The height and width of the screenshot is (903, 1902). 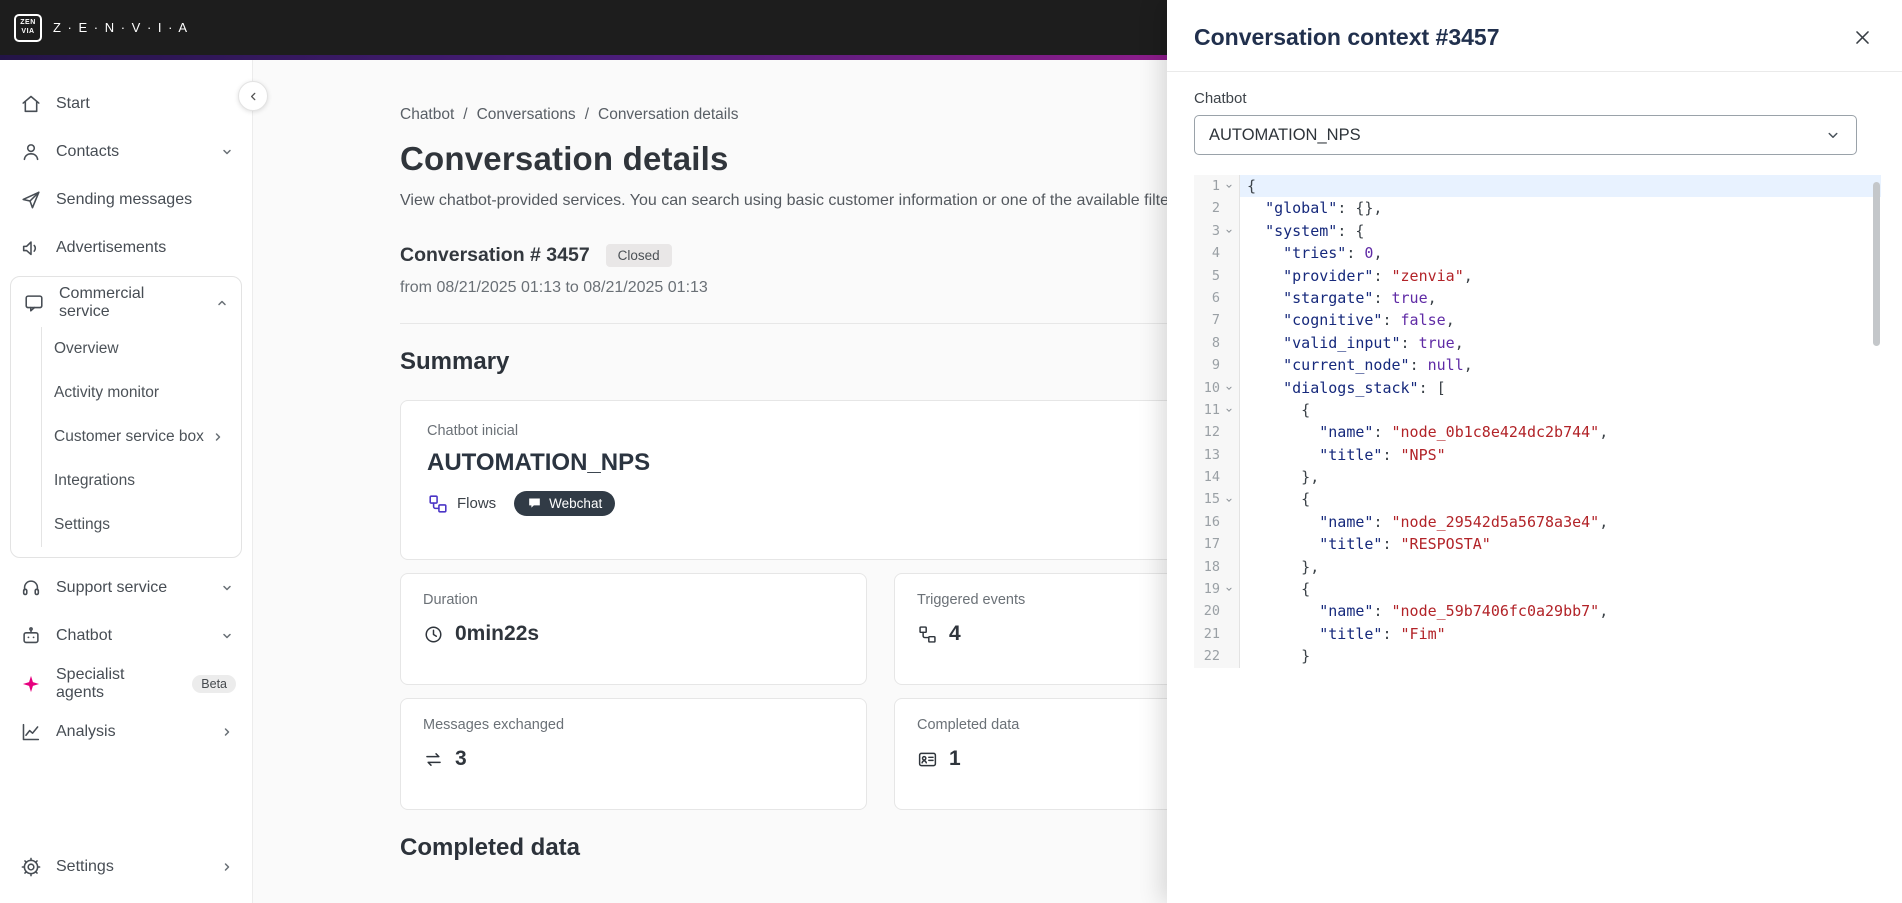 I want to click on line-gutter: 2, so click(x=1217, y=208).